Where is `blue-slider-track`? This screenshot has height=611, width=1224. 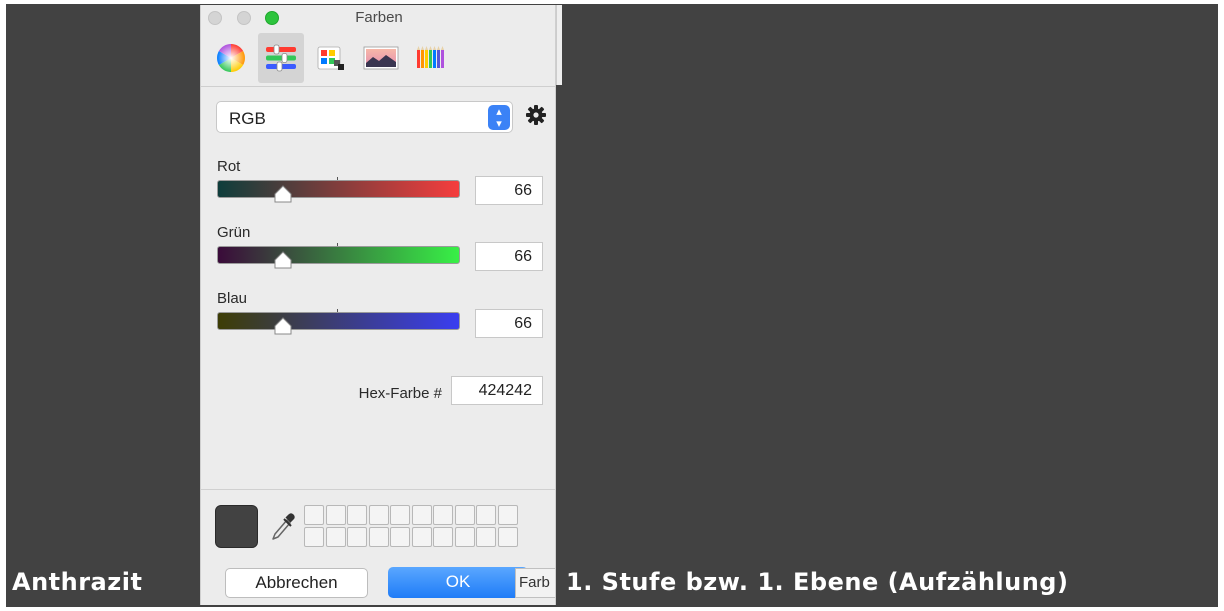 blue-slider-track is located at coordinates (338, 321).